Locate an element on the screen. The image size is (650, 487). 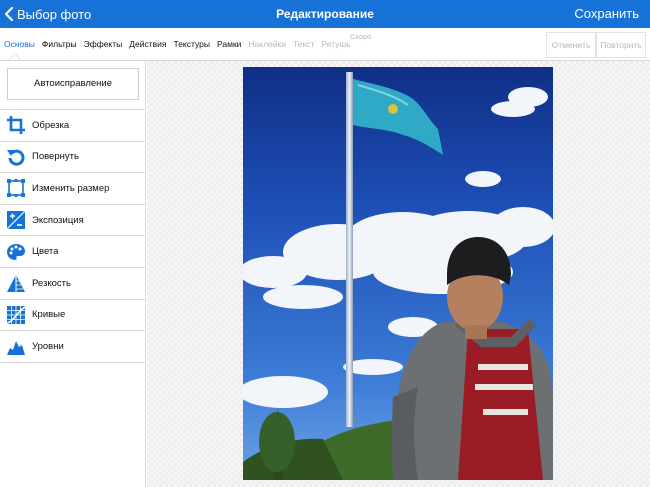
tool-label: Кривые is located at coordinates (49, 315).